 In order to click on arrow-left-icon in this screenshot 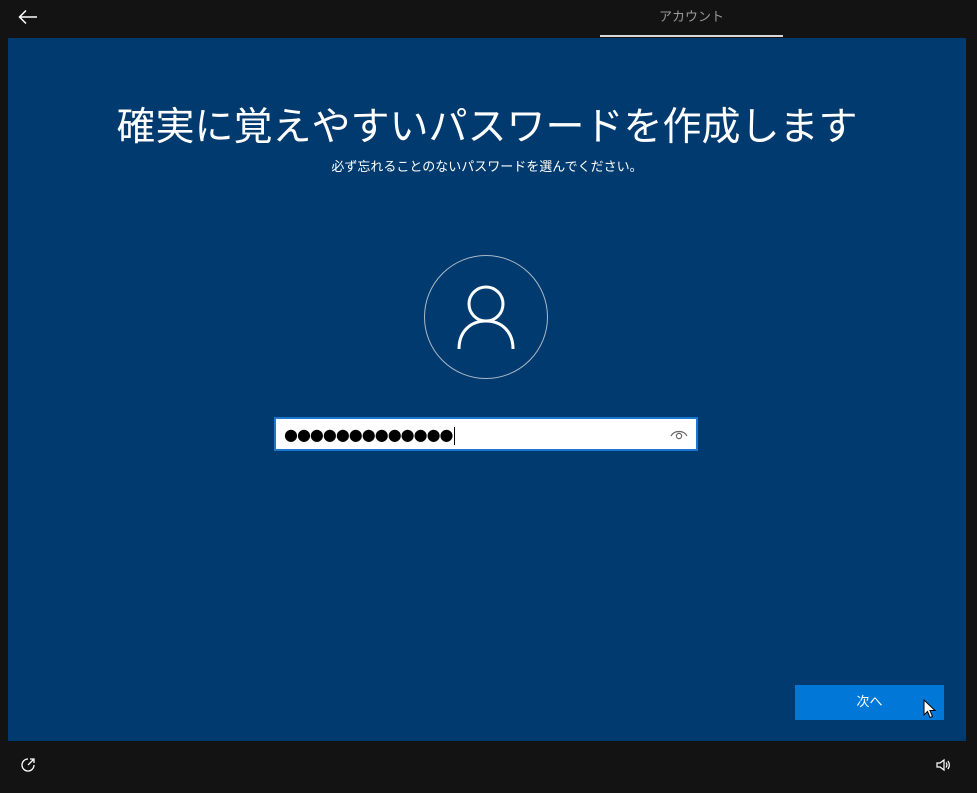, I will do `click(27, 17)`.